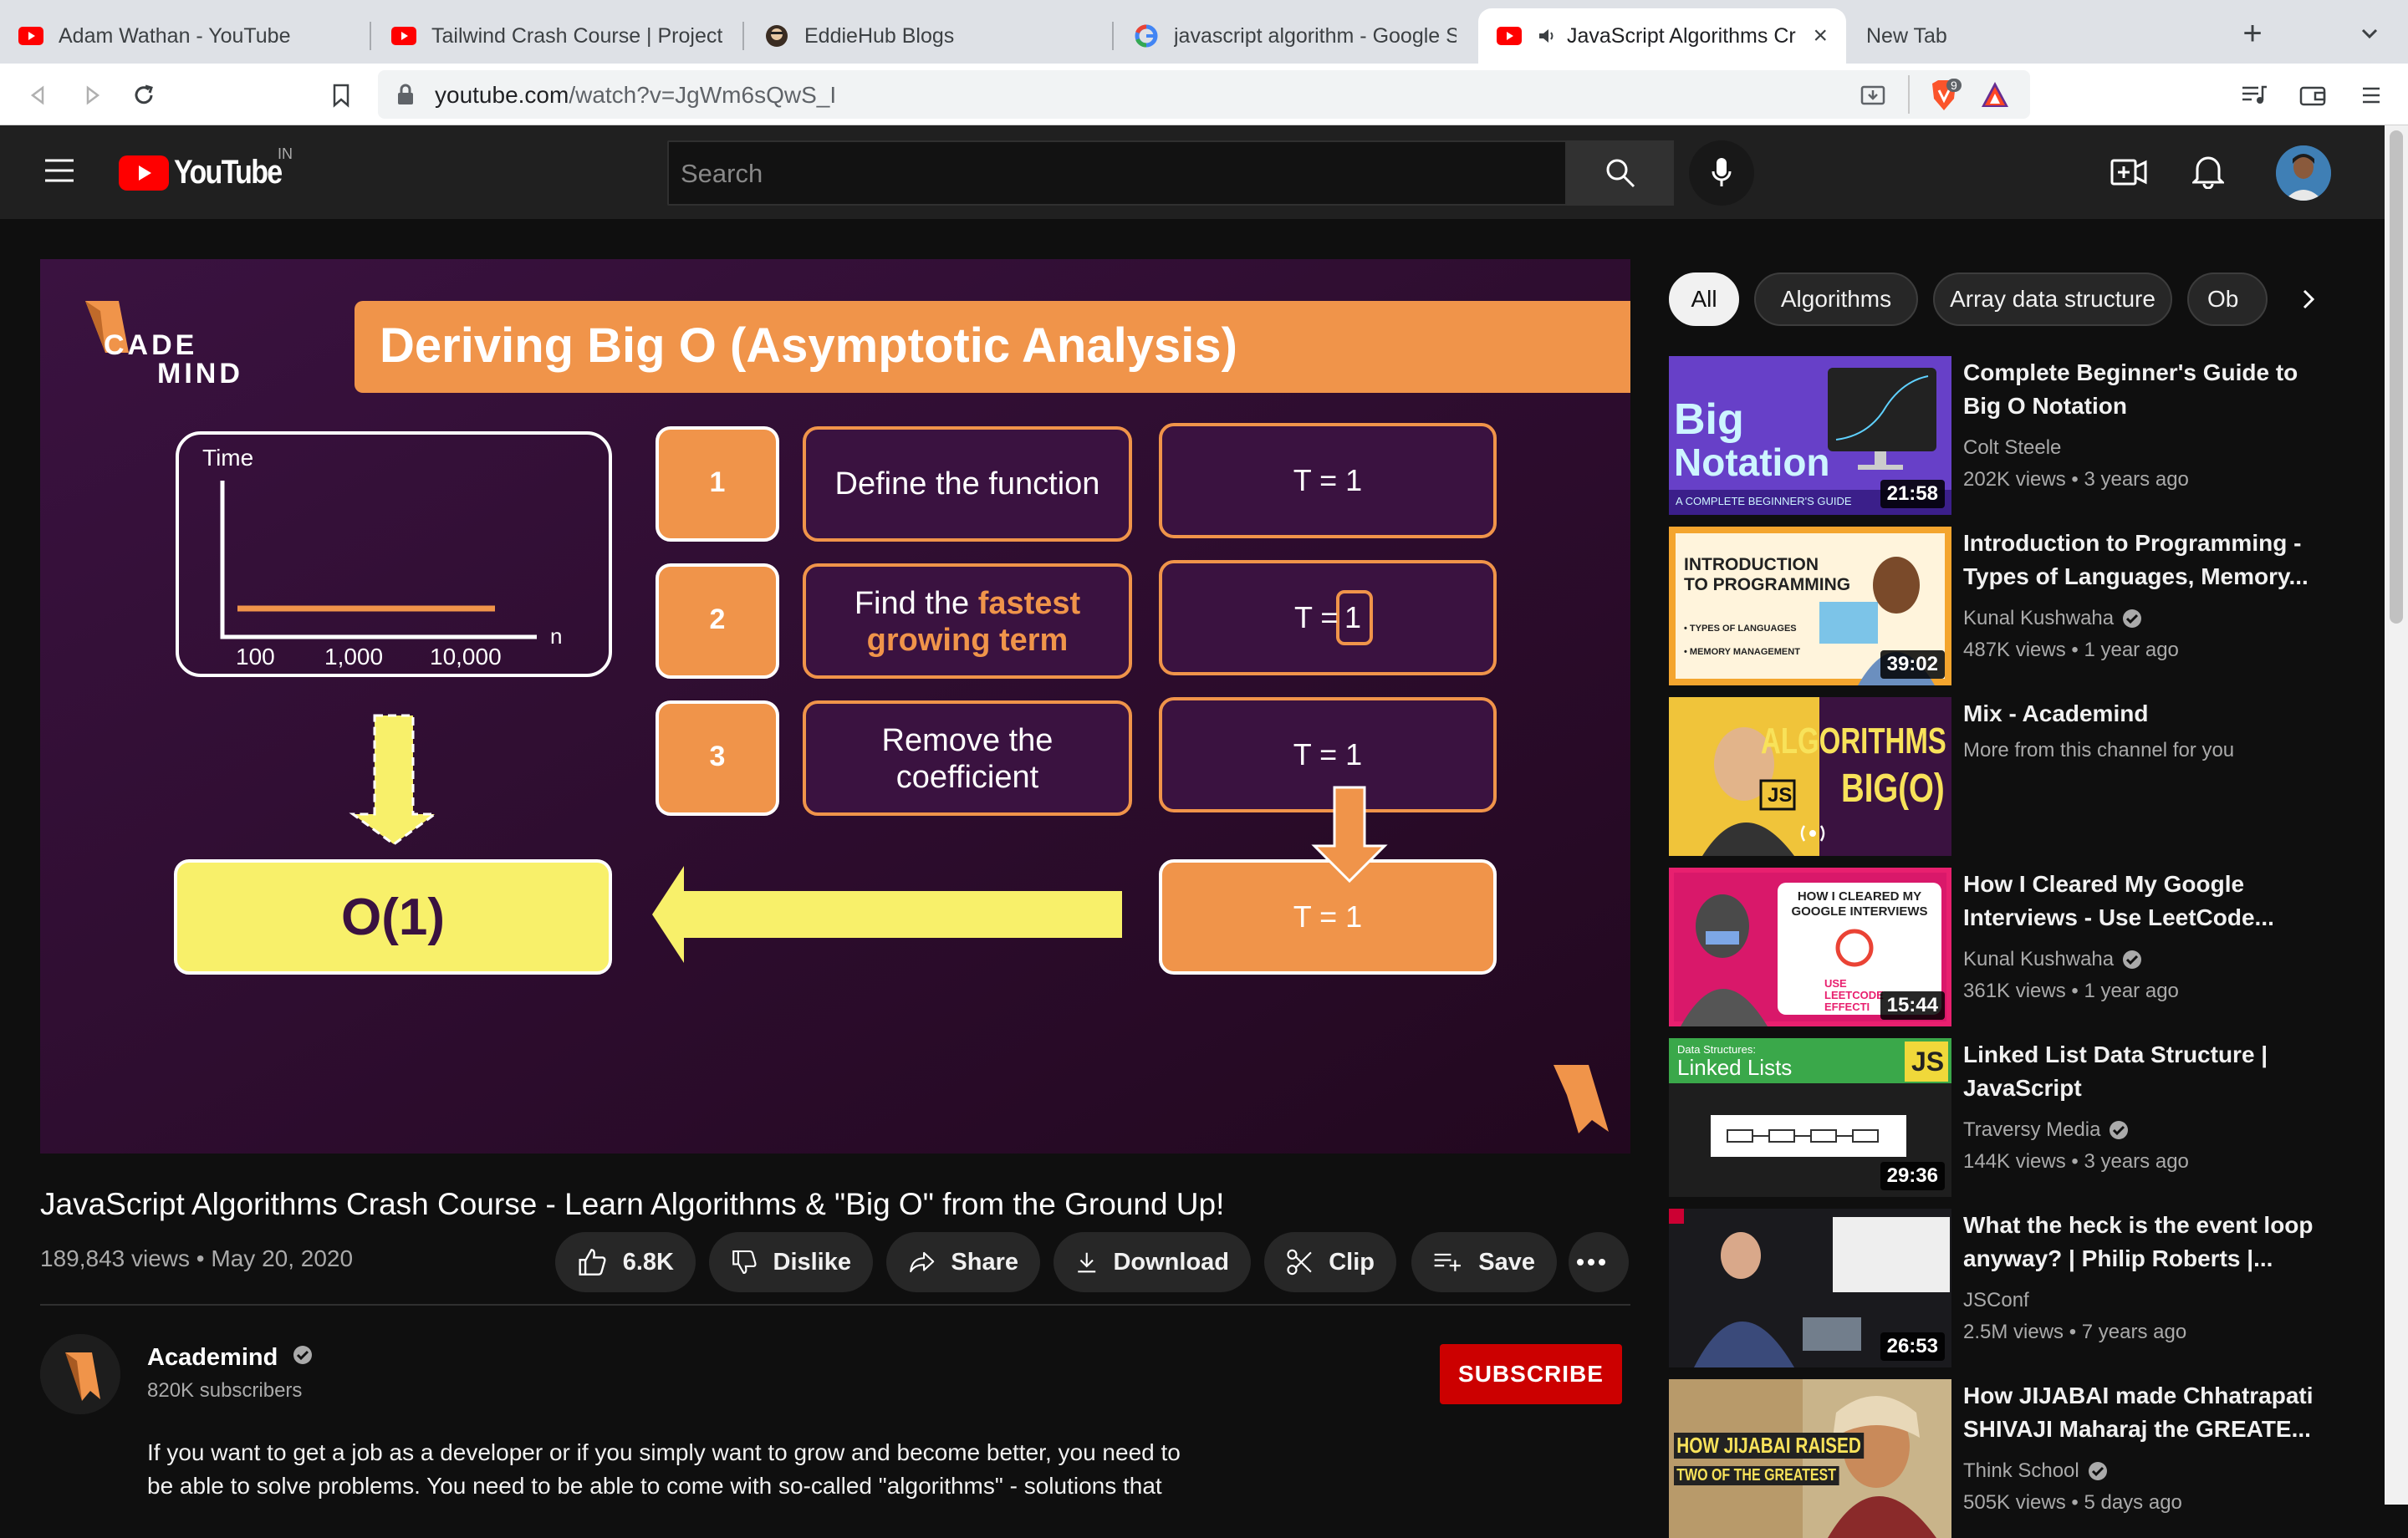  What do you see at coordinates (1531, 1374) in the screenshot?
I see `subscribe-button: SUBSCRIBE` at bounding box center [1531, 1374].